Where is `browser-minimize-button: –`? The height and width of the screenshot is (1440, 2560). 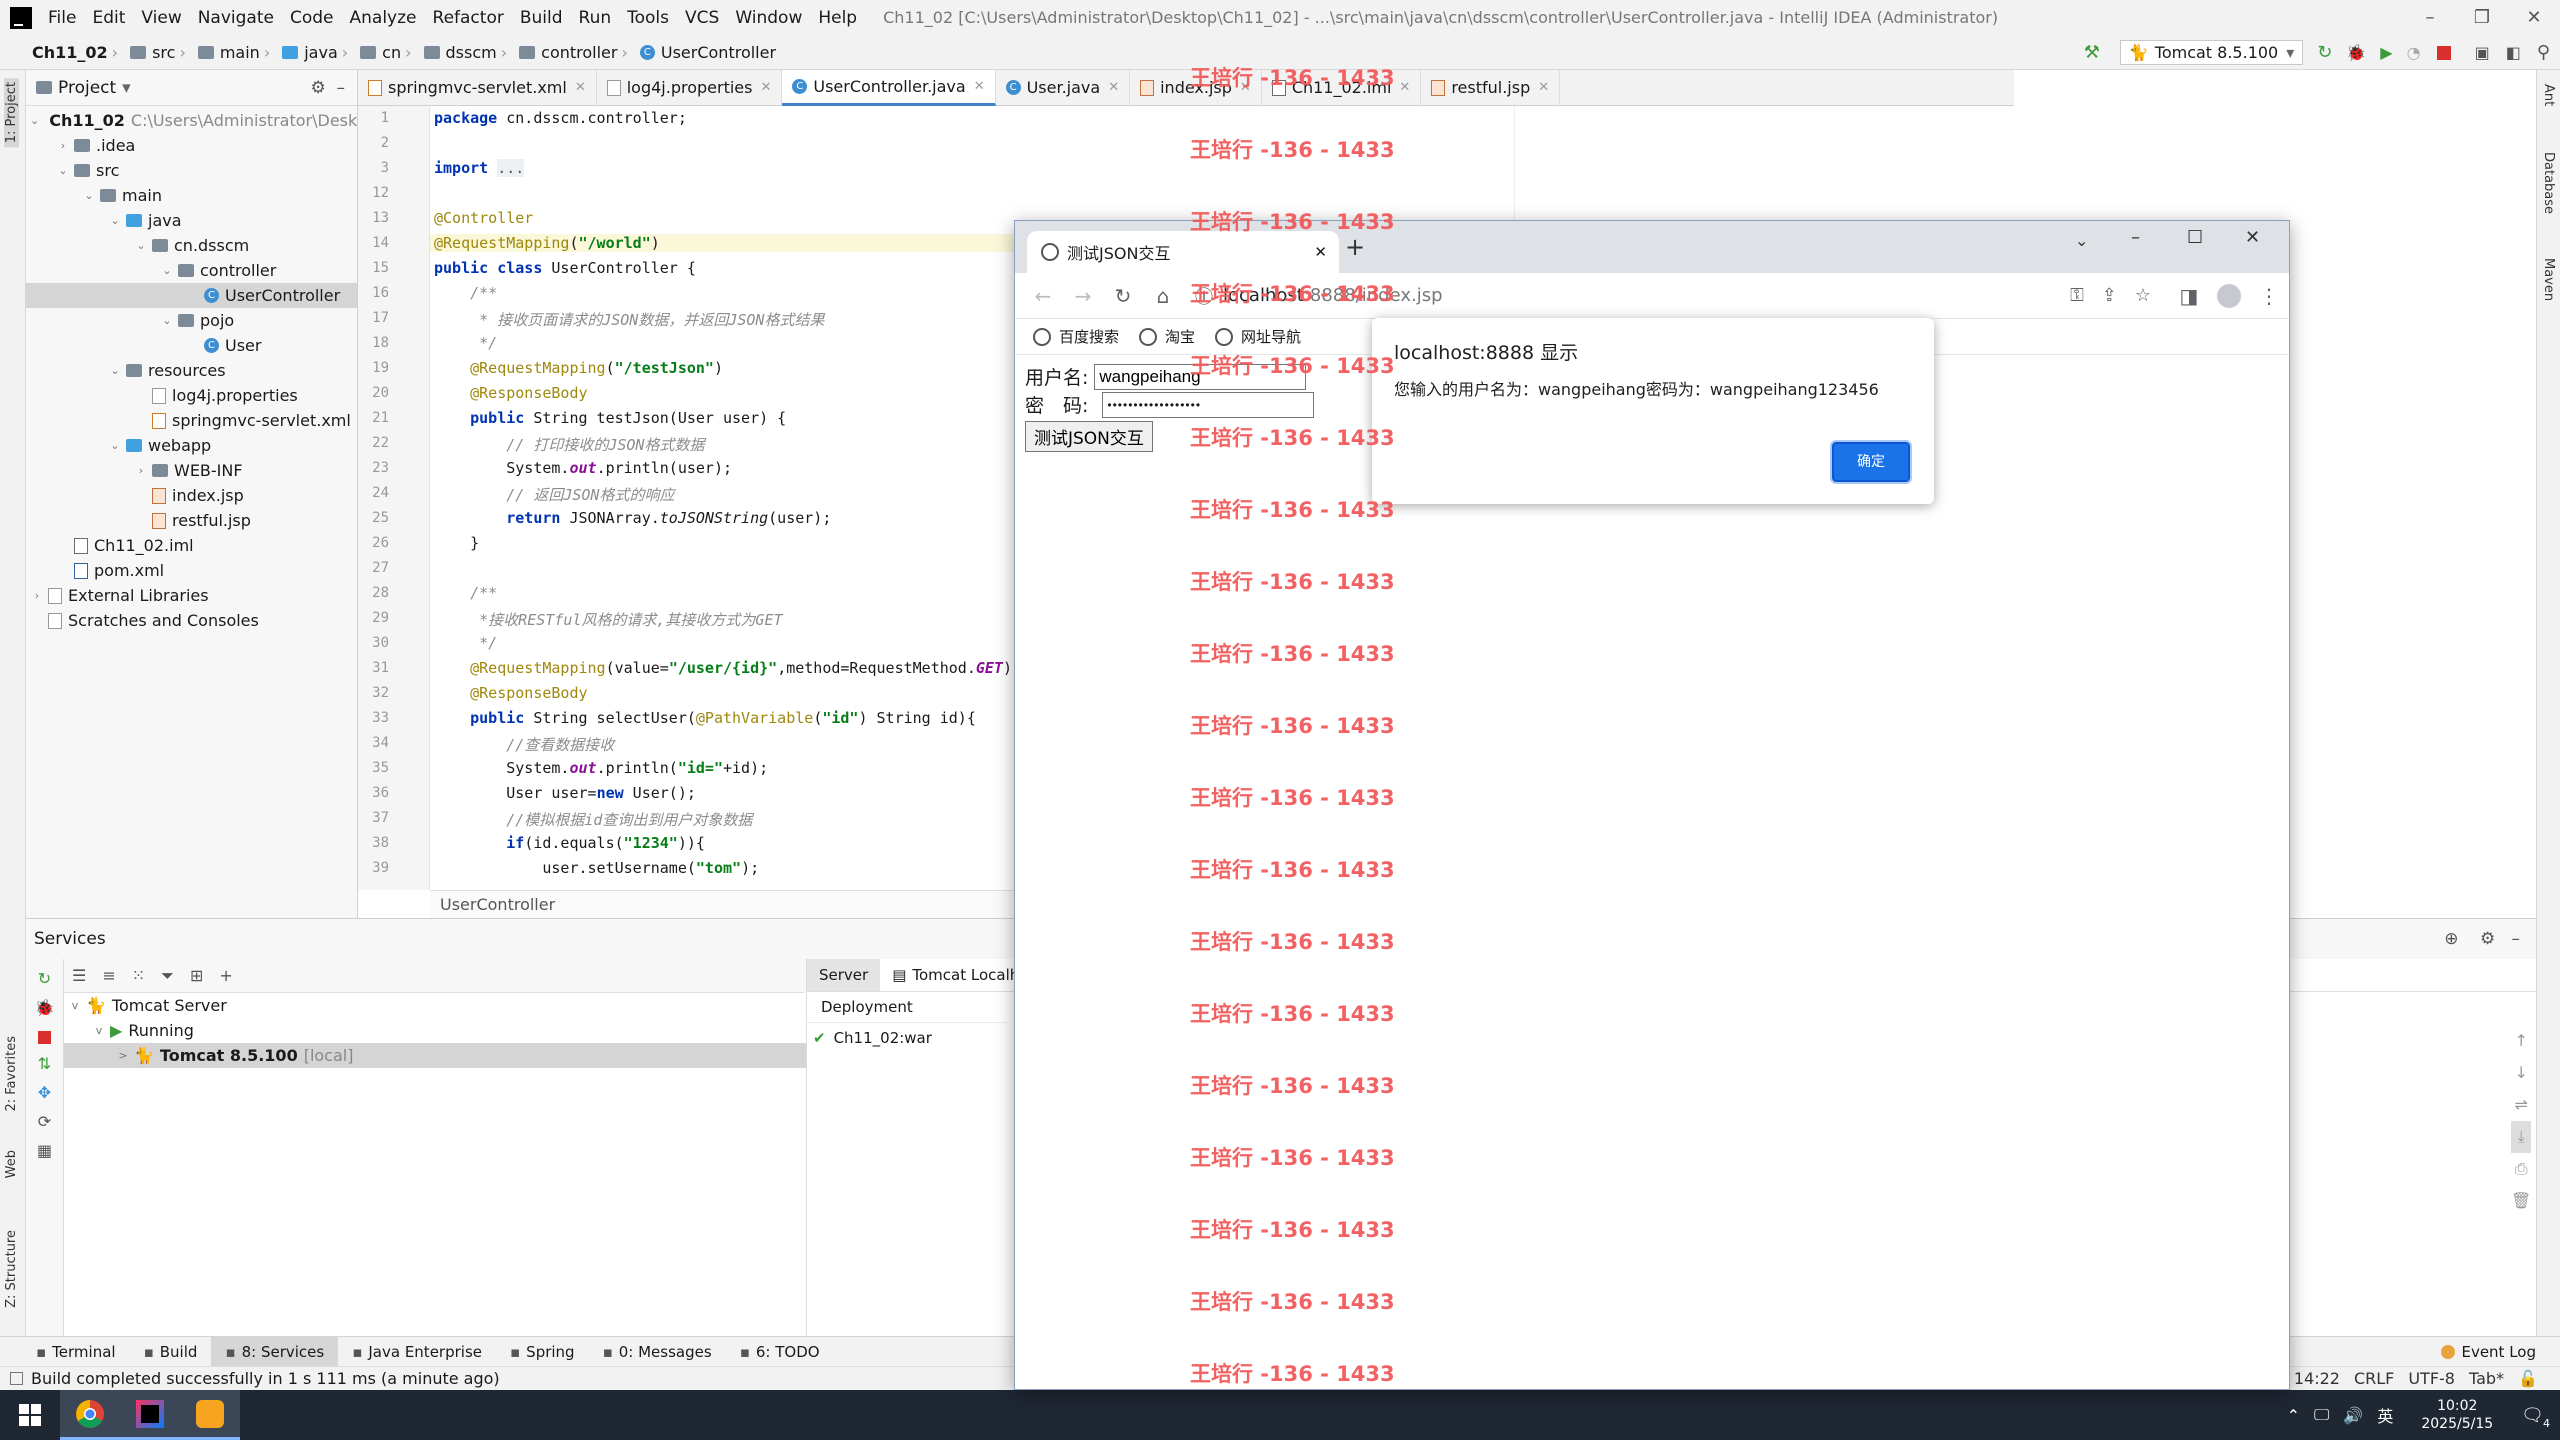
browser-minimize-button: – is located at coordinates (2135, 237).